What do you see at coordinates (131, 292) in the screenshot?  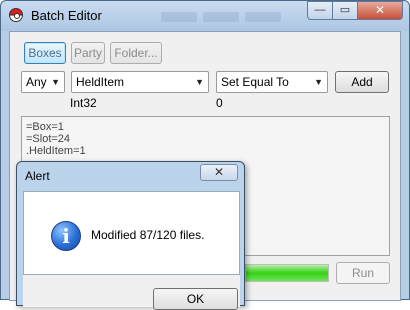 I see `alert-footer: OK` at bounding box center [131, 292].